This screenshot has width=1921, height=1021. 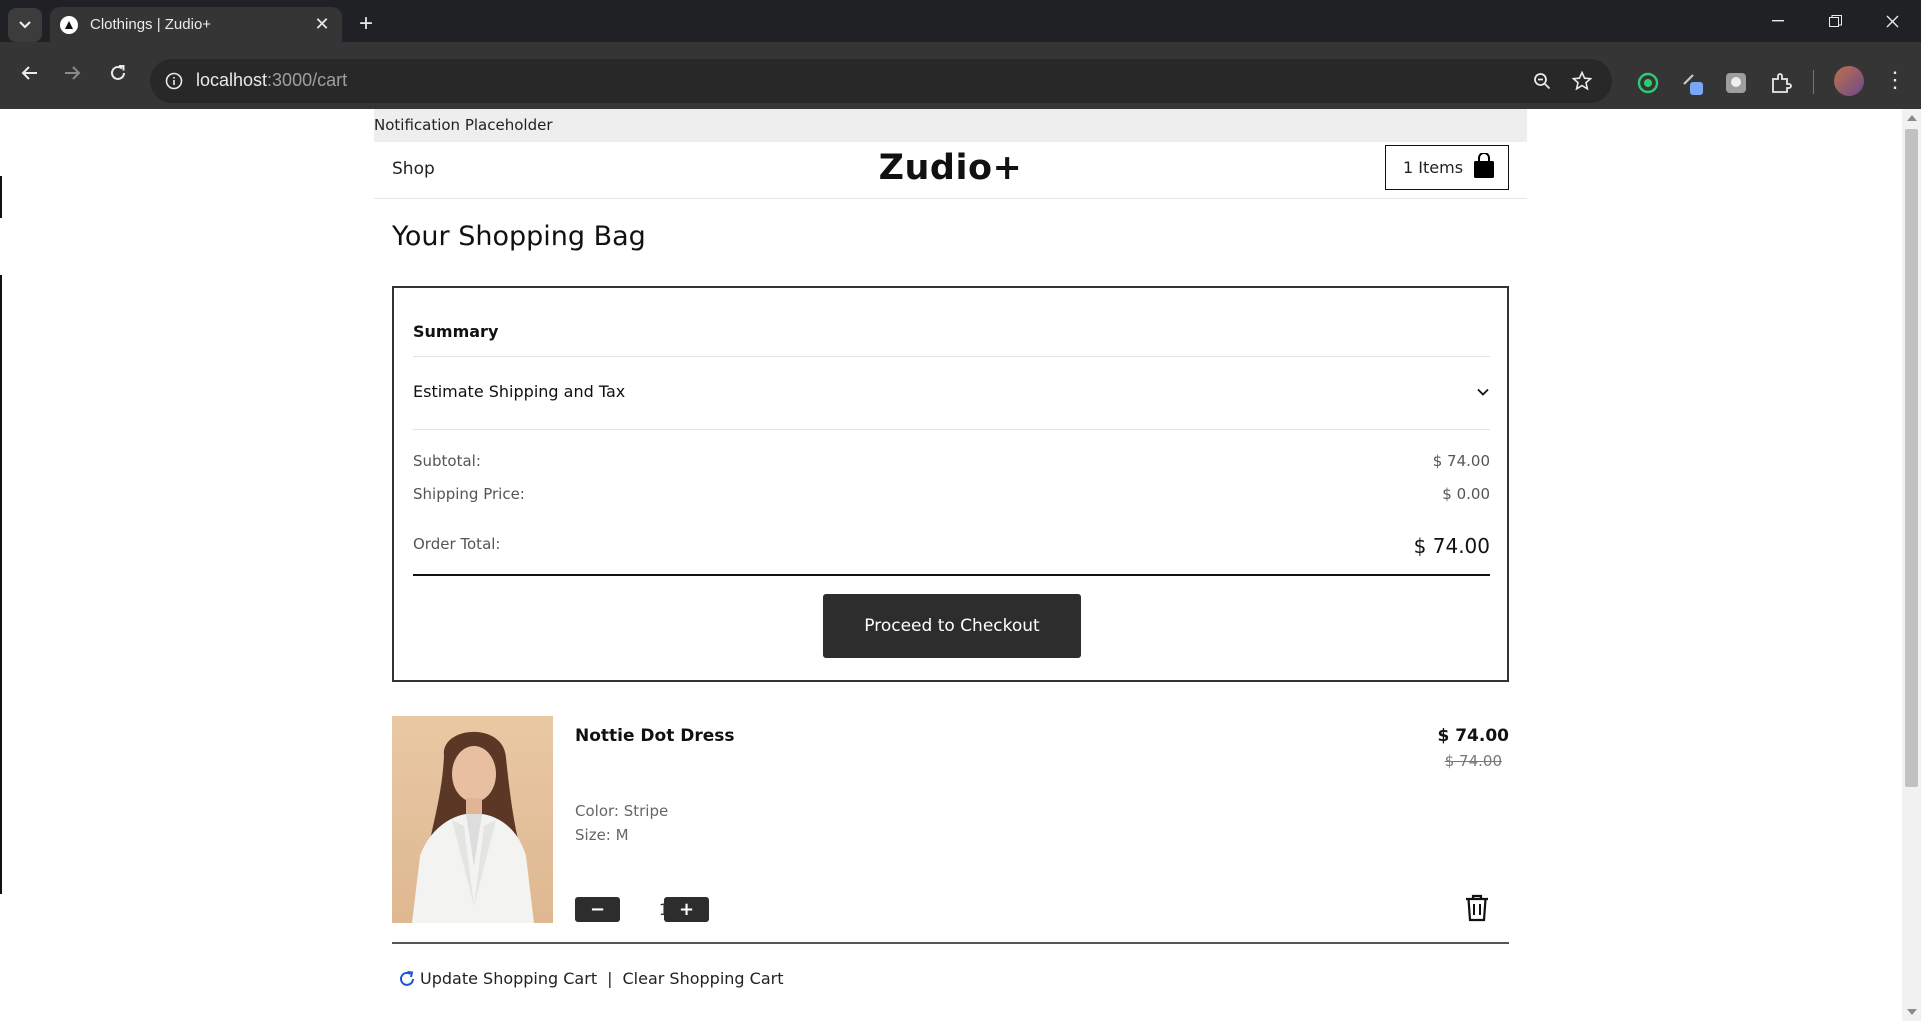 What do you see at coordinates (322, 24) in the screenshot?
I see `close-icon: ✕` at bounding box center [322, 24].